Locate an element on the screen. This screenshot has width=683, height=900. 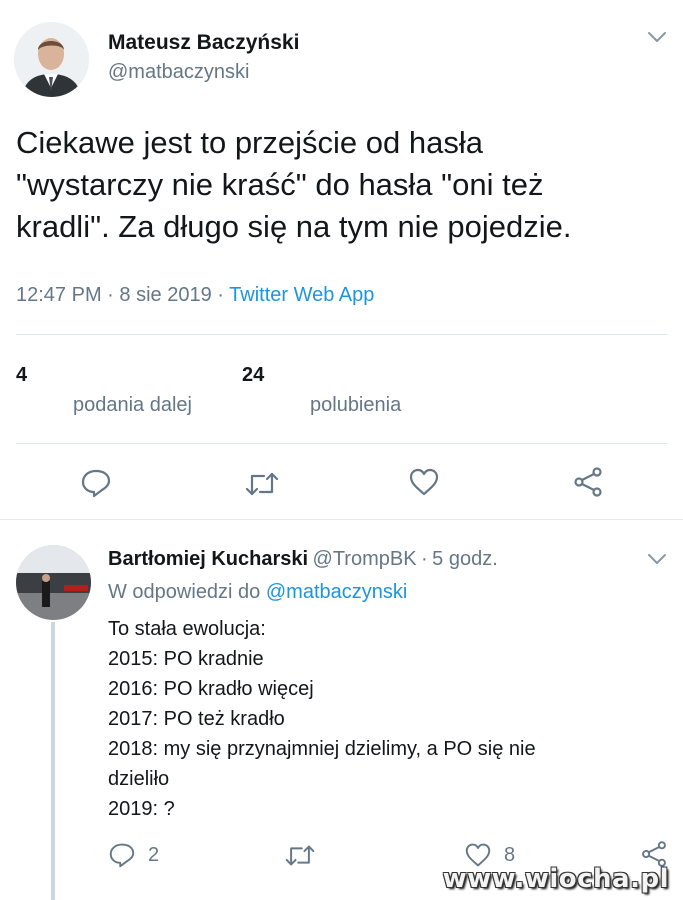
avatar-portrait-image is located at coordinates (51, 59).